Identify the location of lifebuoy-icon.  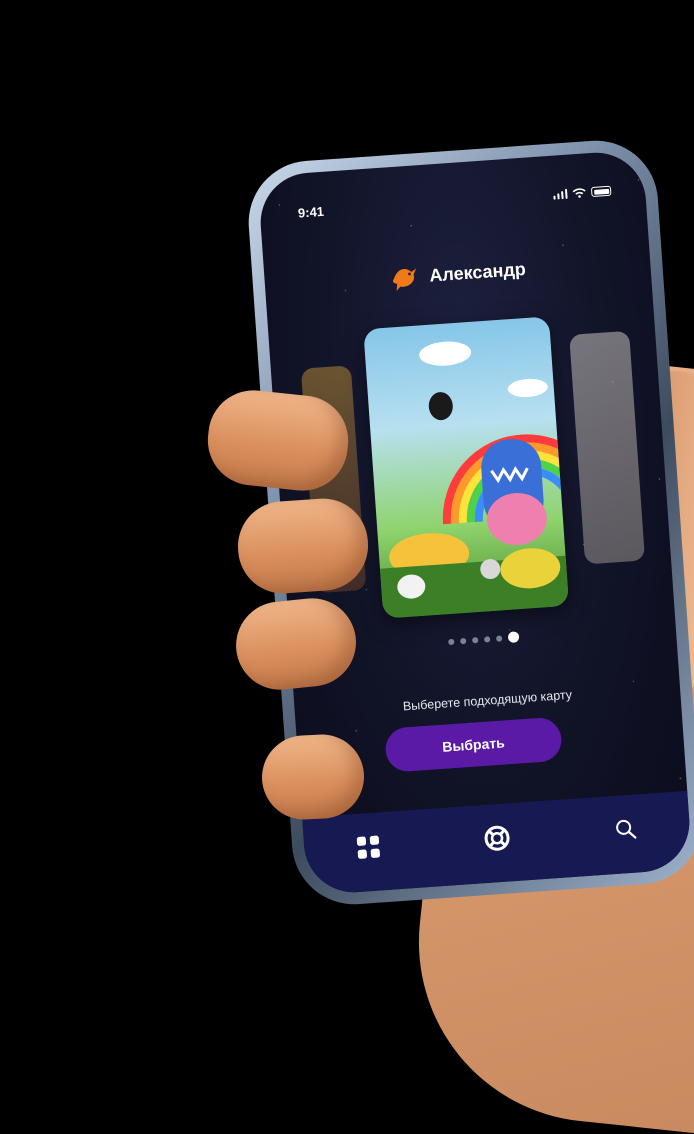
(497, 838).